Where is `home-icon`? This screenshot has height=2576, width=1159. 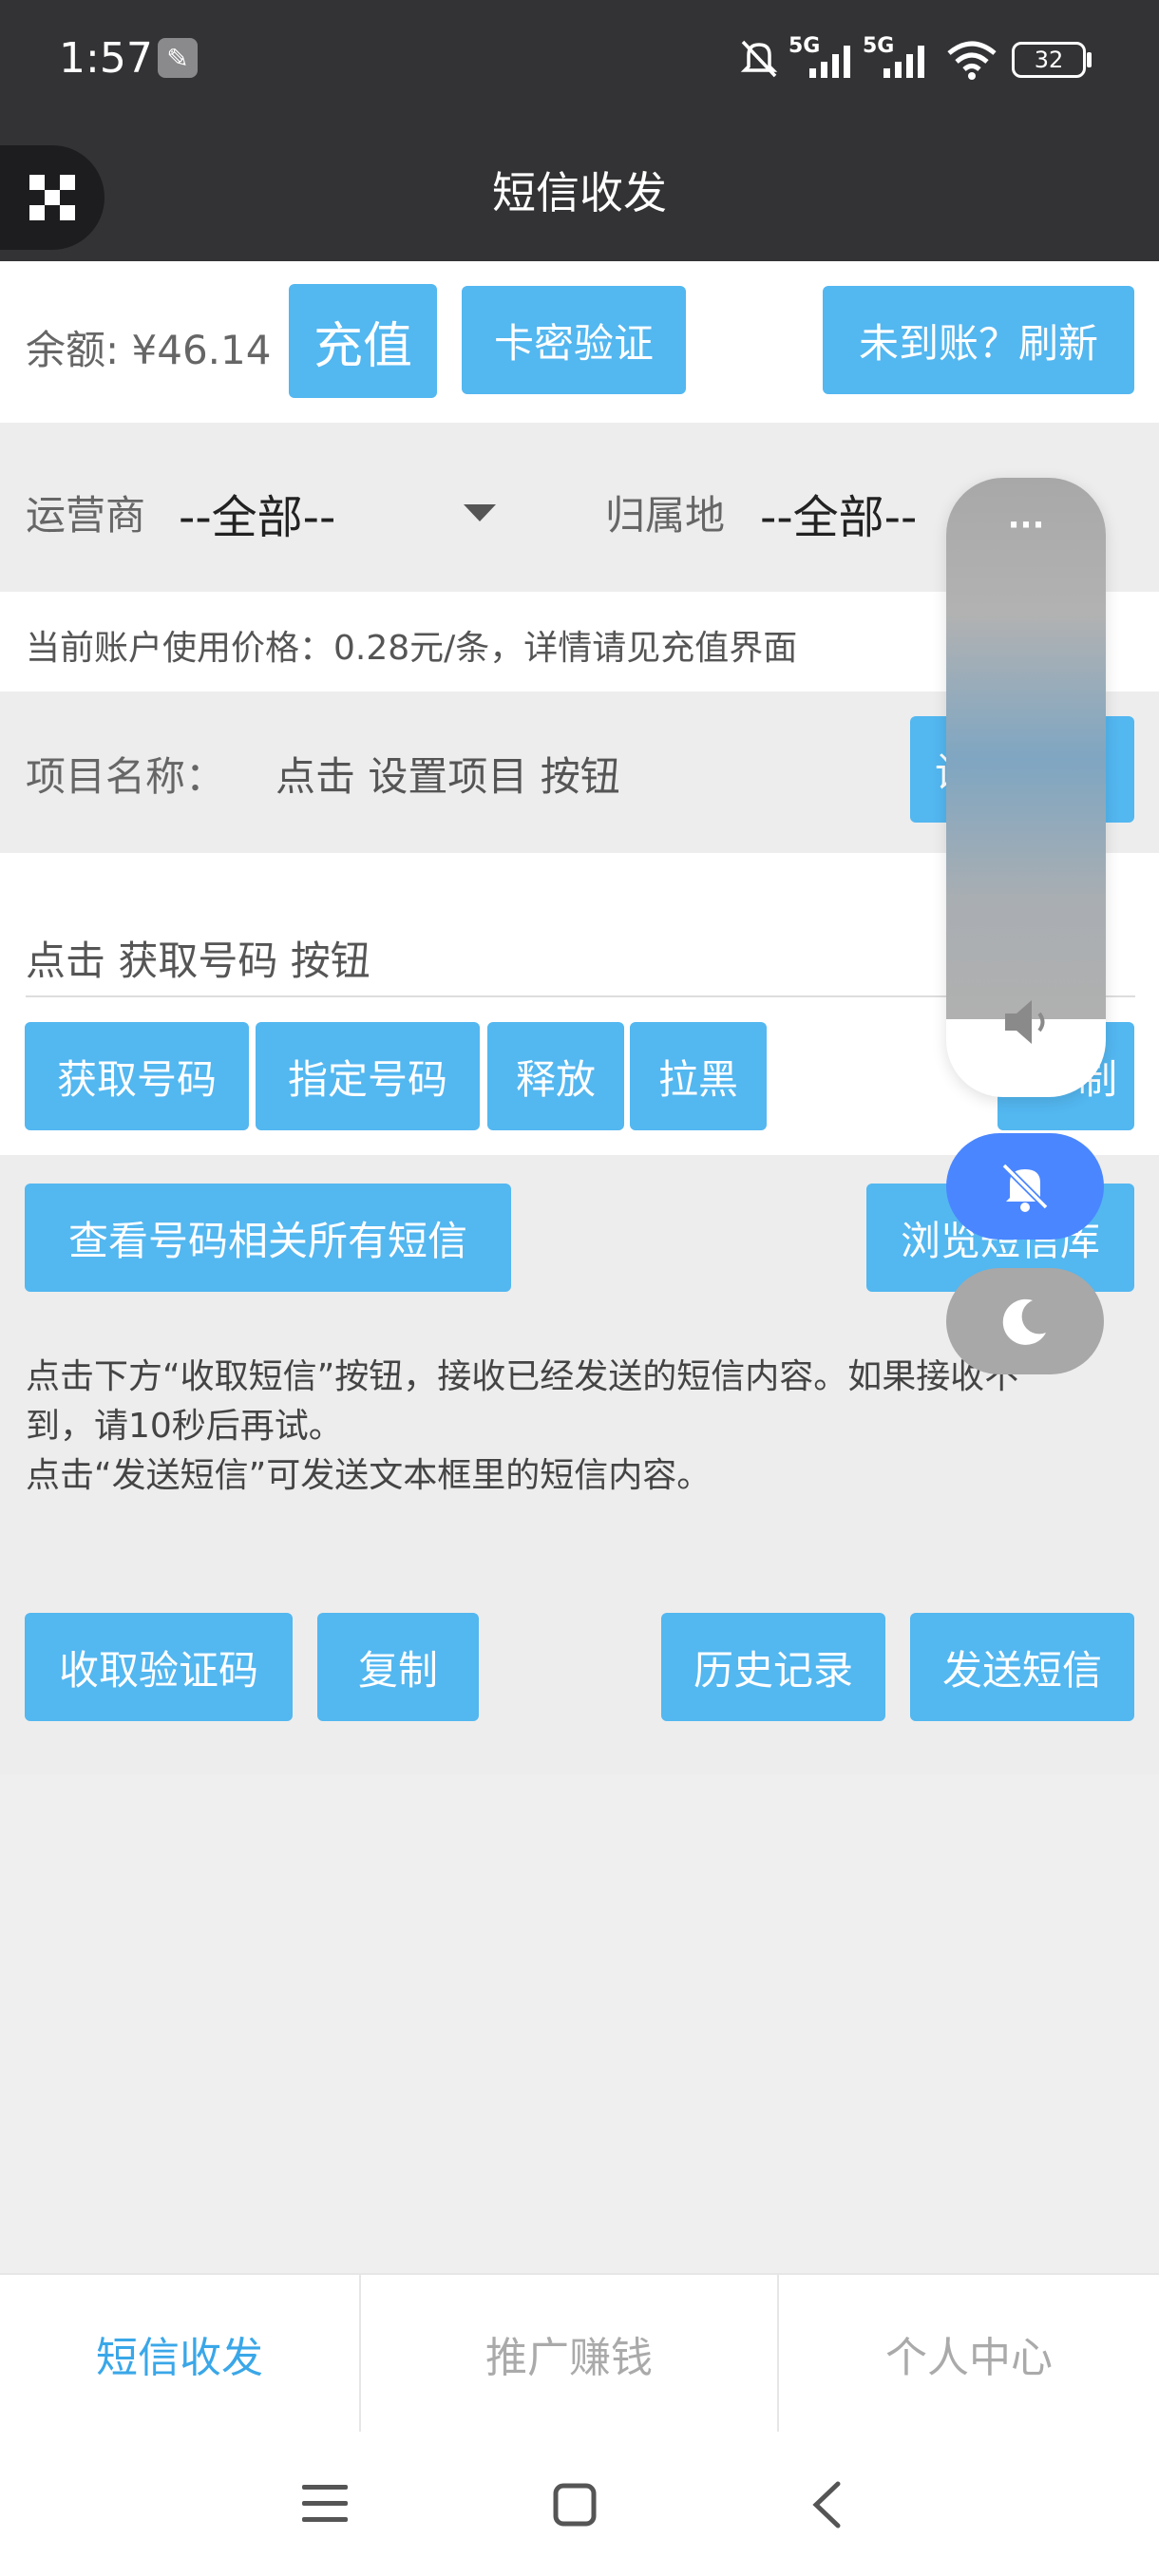 home-icon is located at coordinates (575, 2505).